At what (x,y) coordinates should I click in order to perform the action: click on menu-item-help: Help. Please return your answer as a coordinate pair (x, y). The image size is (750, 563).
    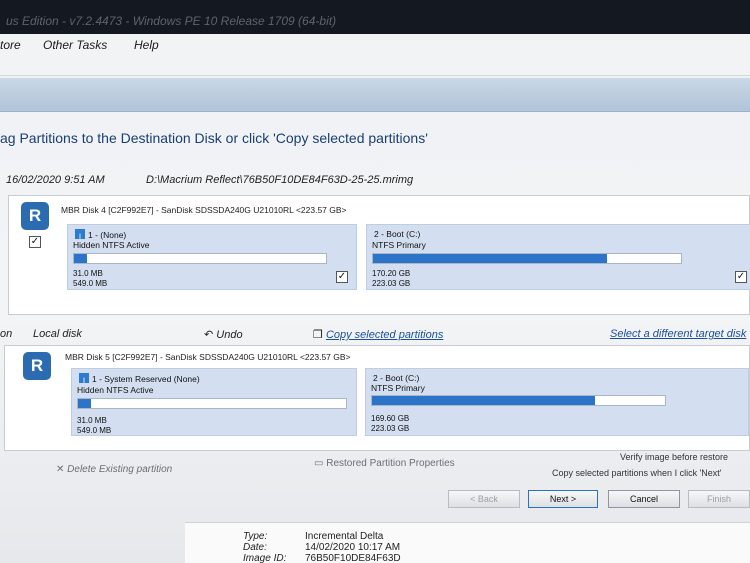
    Looking at the image, I should click on (146, 45).